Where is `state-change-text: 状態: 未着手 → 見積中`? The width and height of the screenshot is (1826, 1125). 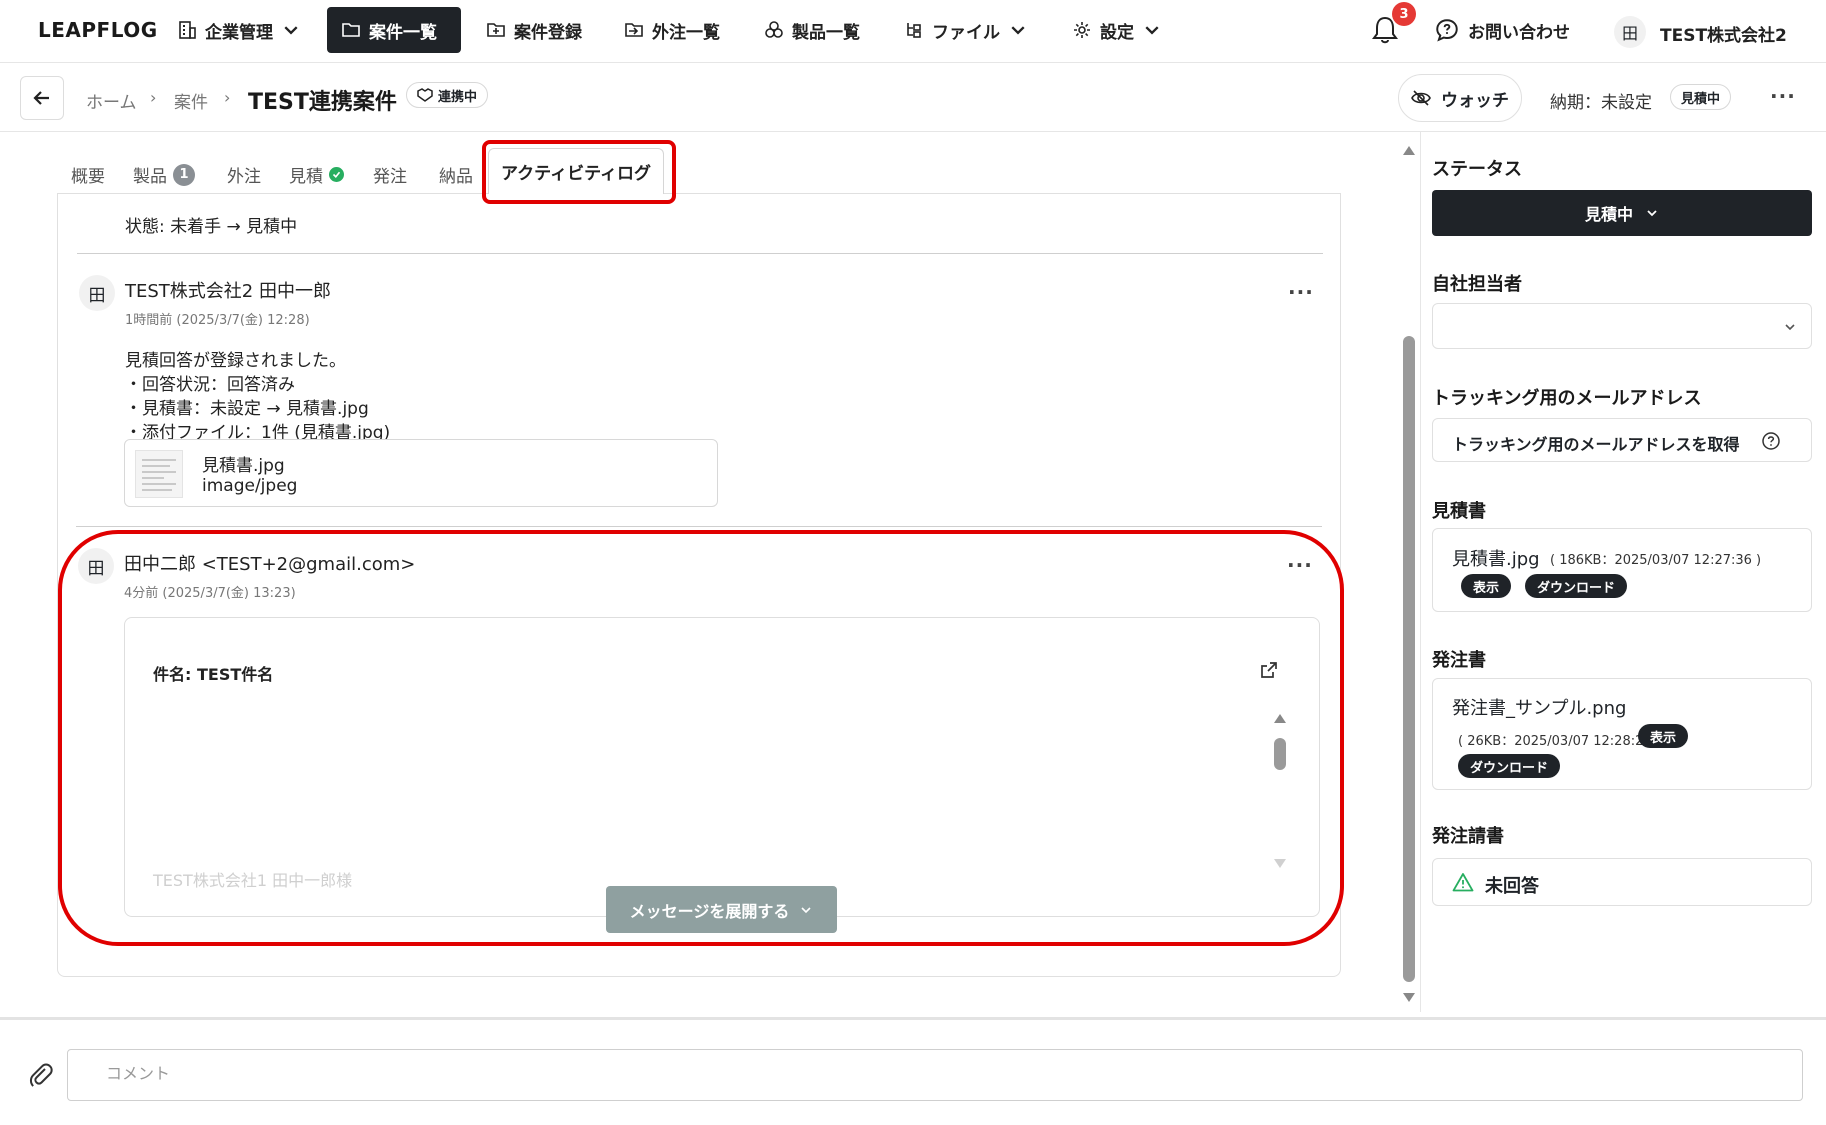 state-change-text: 状態: 未着手 → 見積中 is located at coordinates (211, 227).